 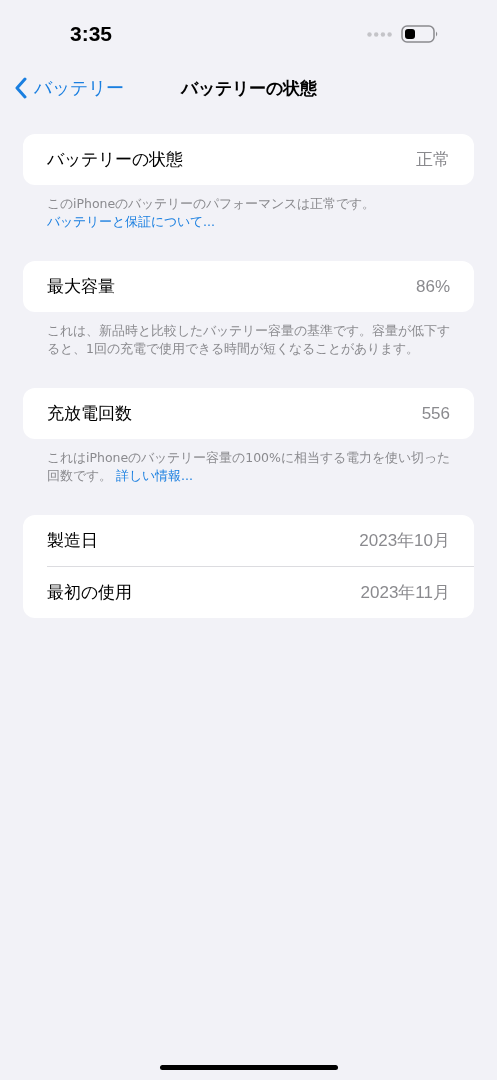 What do you see at coordinates (115, 159) in the screenshot?
I see `row-label: バッテリーの状態` at bounding box center [115, 159].